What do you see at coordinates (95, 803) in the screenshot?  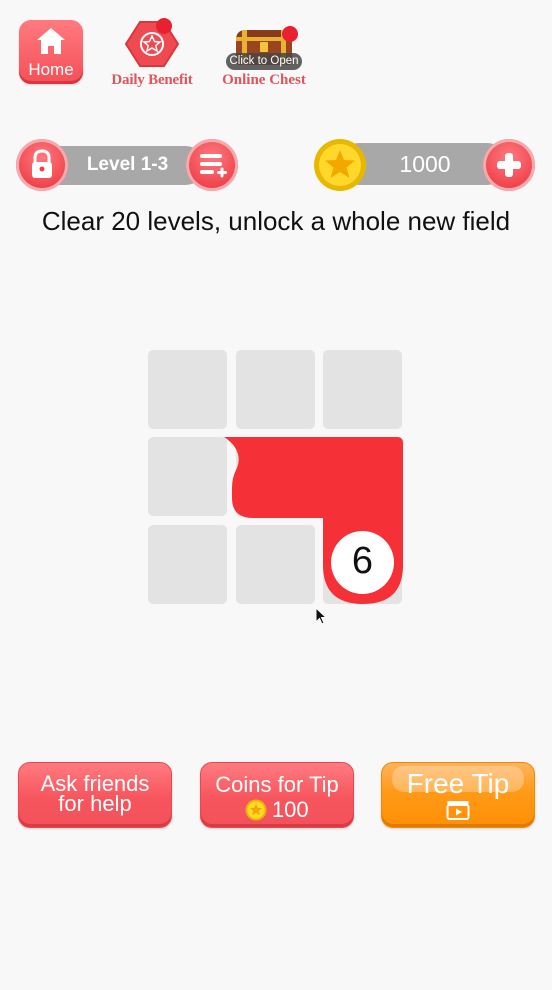 I see `ask-friends-label-2: for help` at bounding box center [95, 803].